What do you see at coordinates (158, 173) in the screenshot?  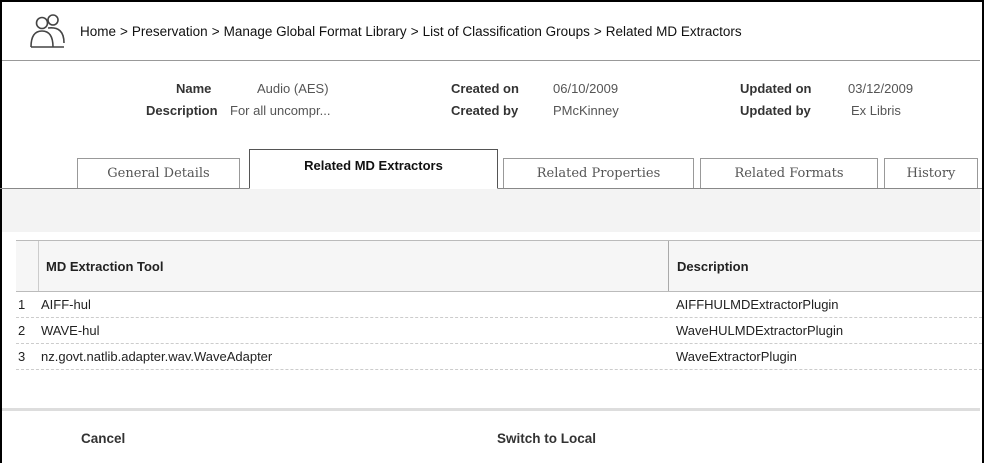 I see `tab-general-details: General Details` at bounding box center [158, 173].